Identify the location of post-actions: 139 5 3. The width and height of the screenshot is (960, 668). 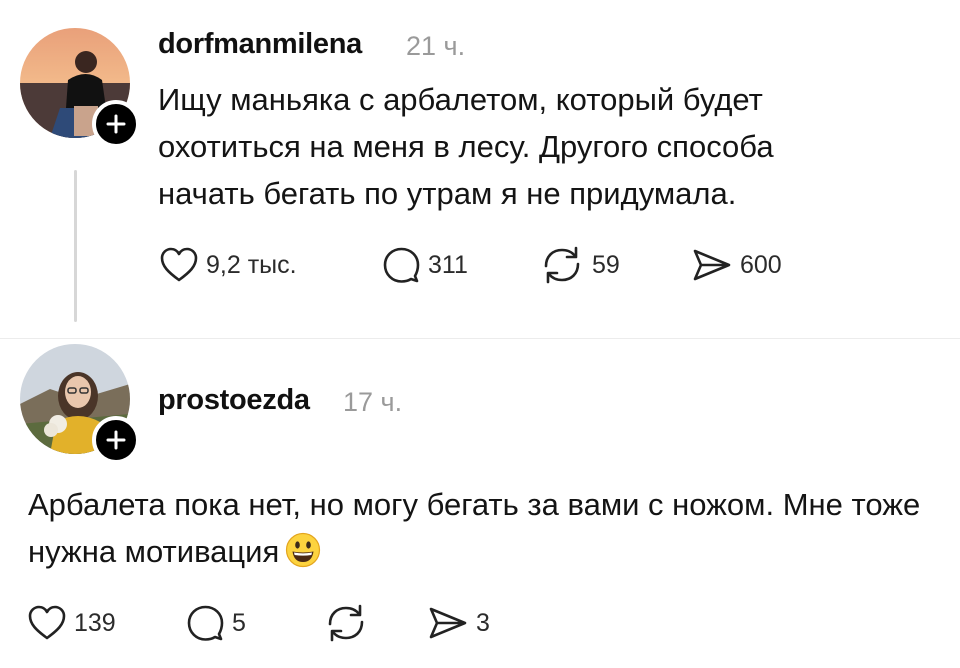
(259, 623).